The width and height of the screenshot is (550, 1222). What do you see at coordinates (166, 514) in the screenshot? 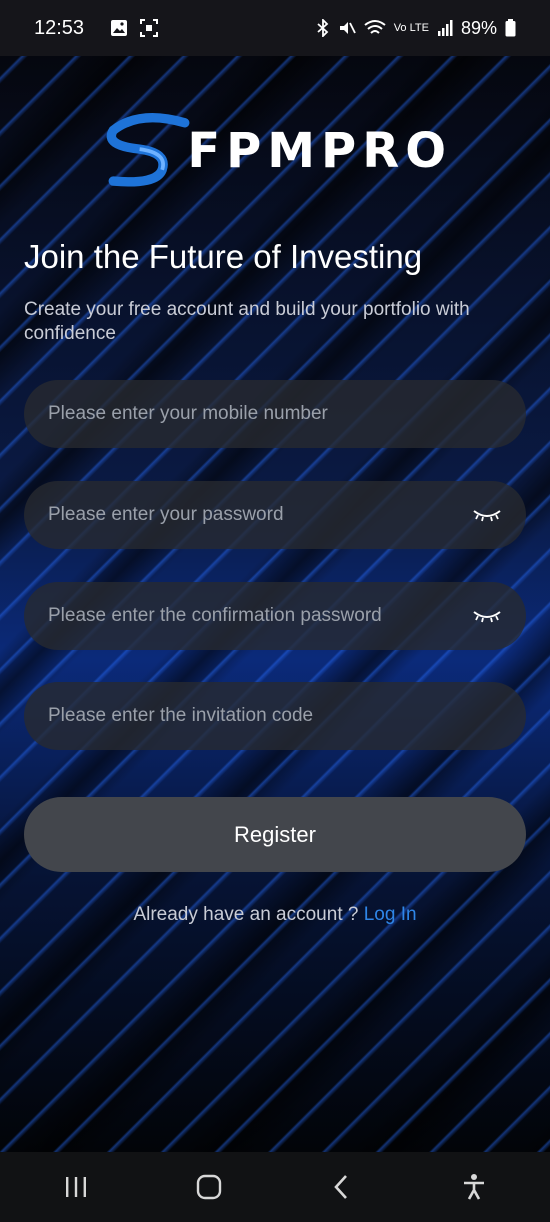
I see `password-placeholder: Please enter your password` at bounding box center [166, 514].